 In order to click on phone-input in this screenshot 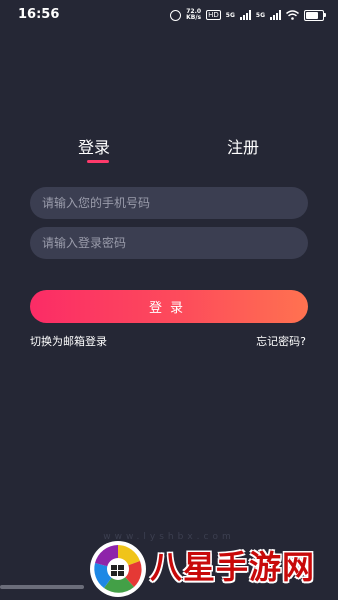, I will do `click(175, 203)`.